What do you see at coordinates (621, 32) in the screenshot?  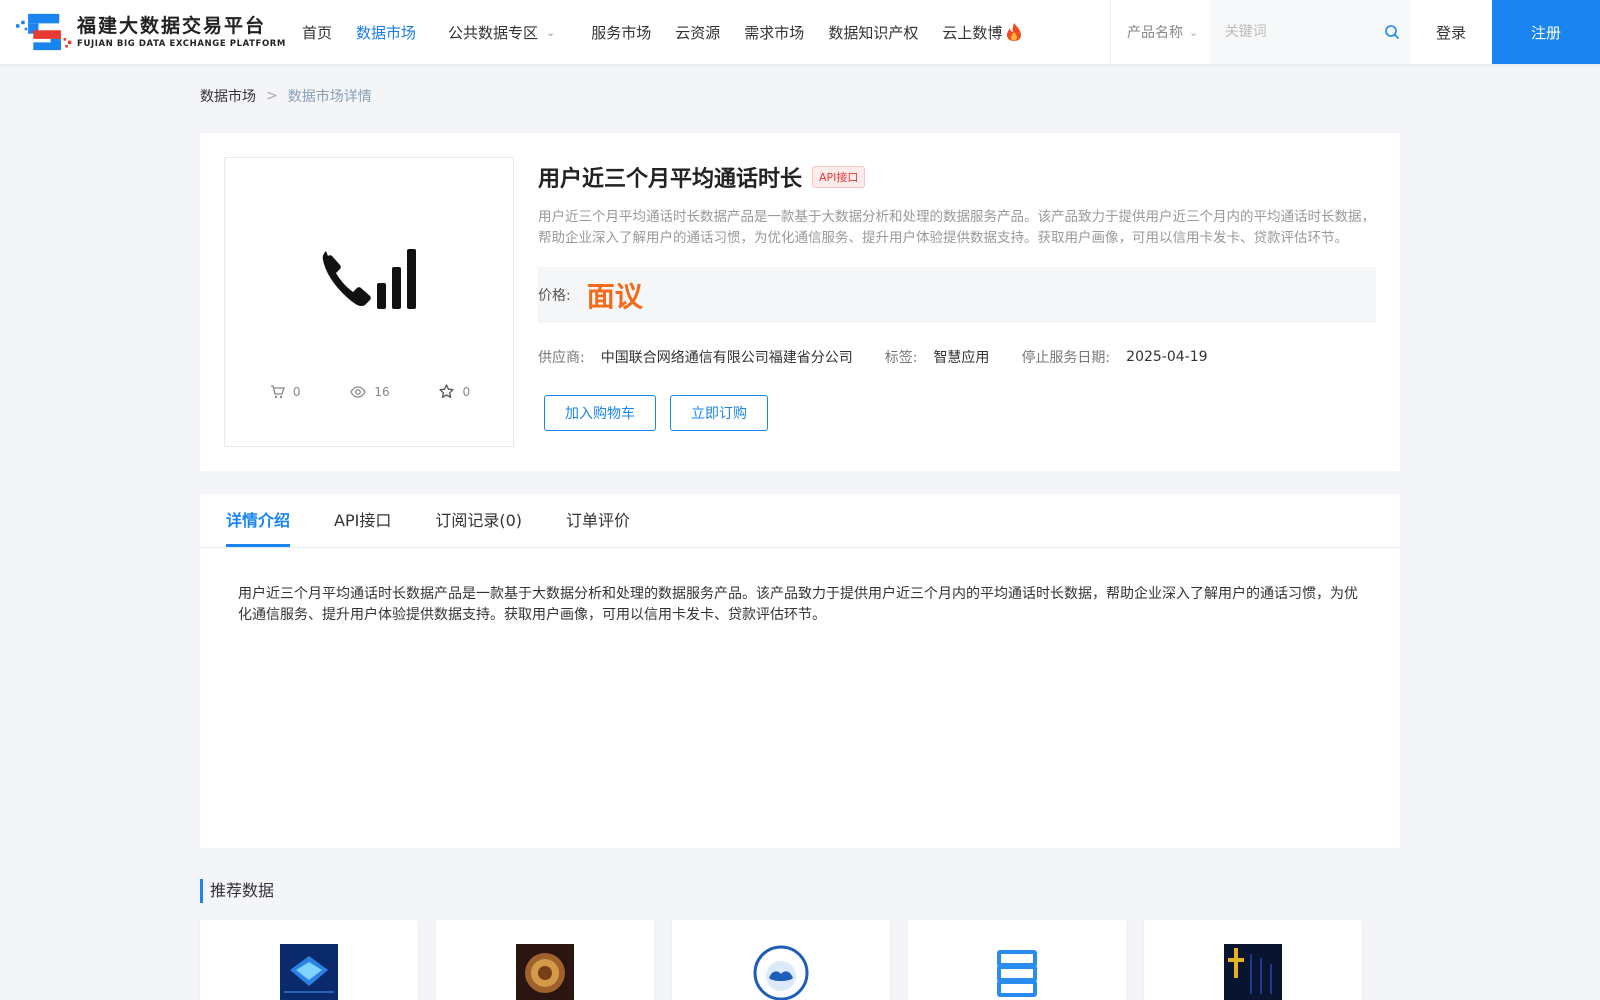 I see `nav-item-service-market: 服务市场` at bounding box center [621, 32].